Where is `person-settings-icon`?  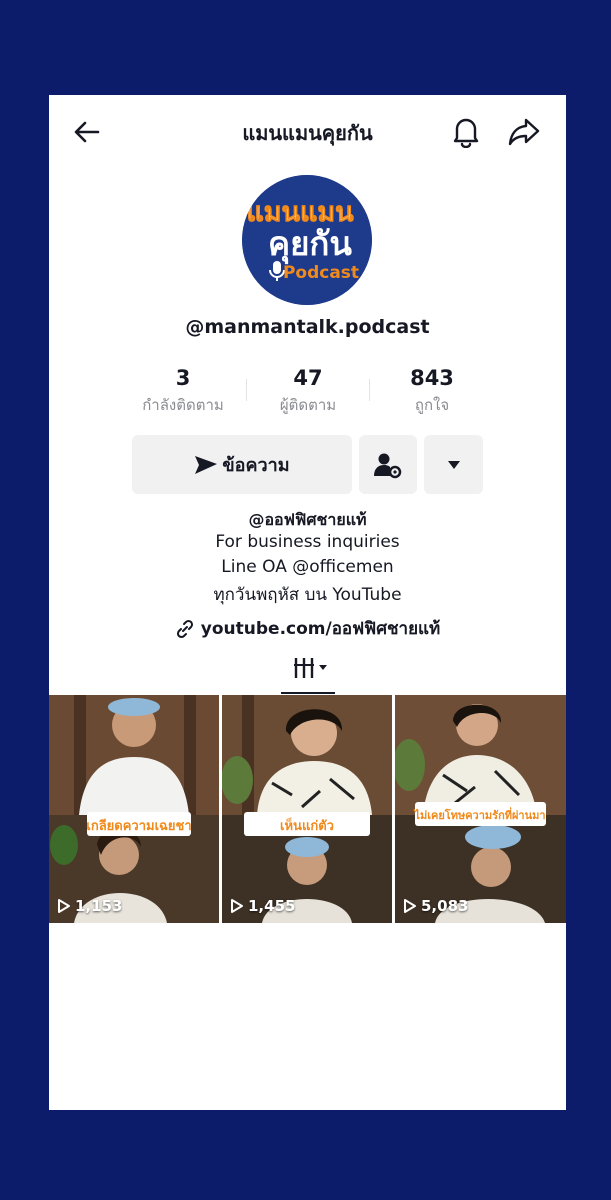
person-settings-icon is located at coordinates (388, 465).